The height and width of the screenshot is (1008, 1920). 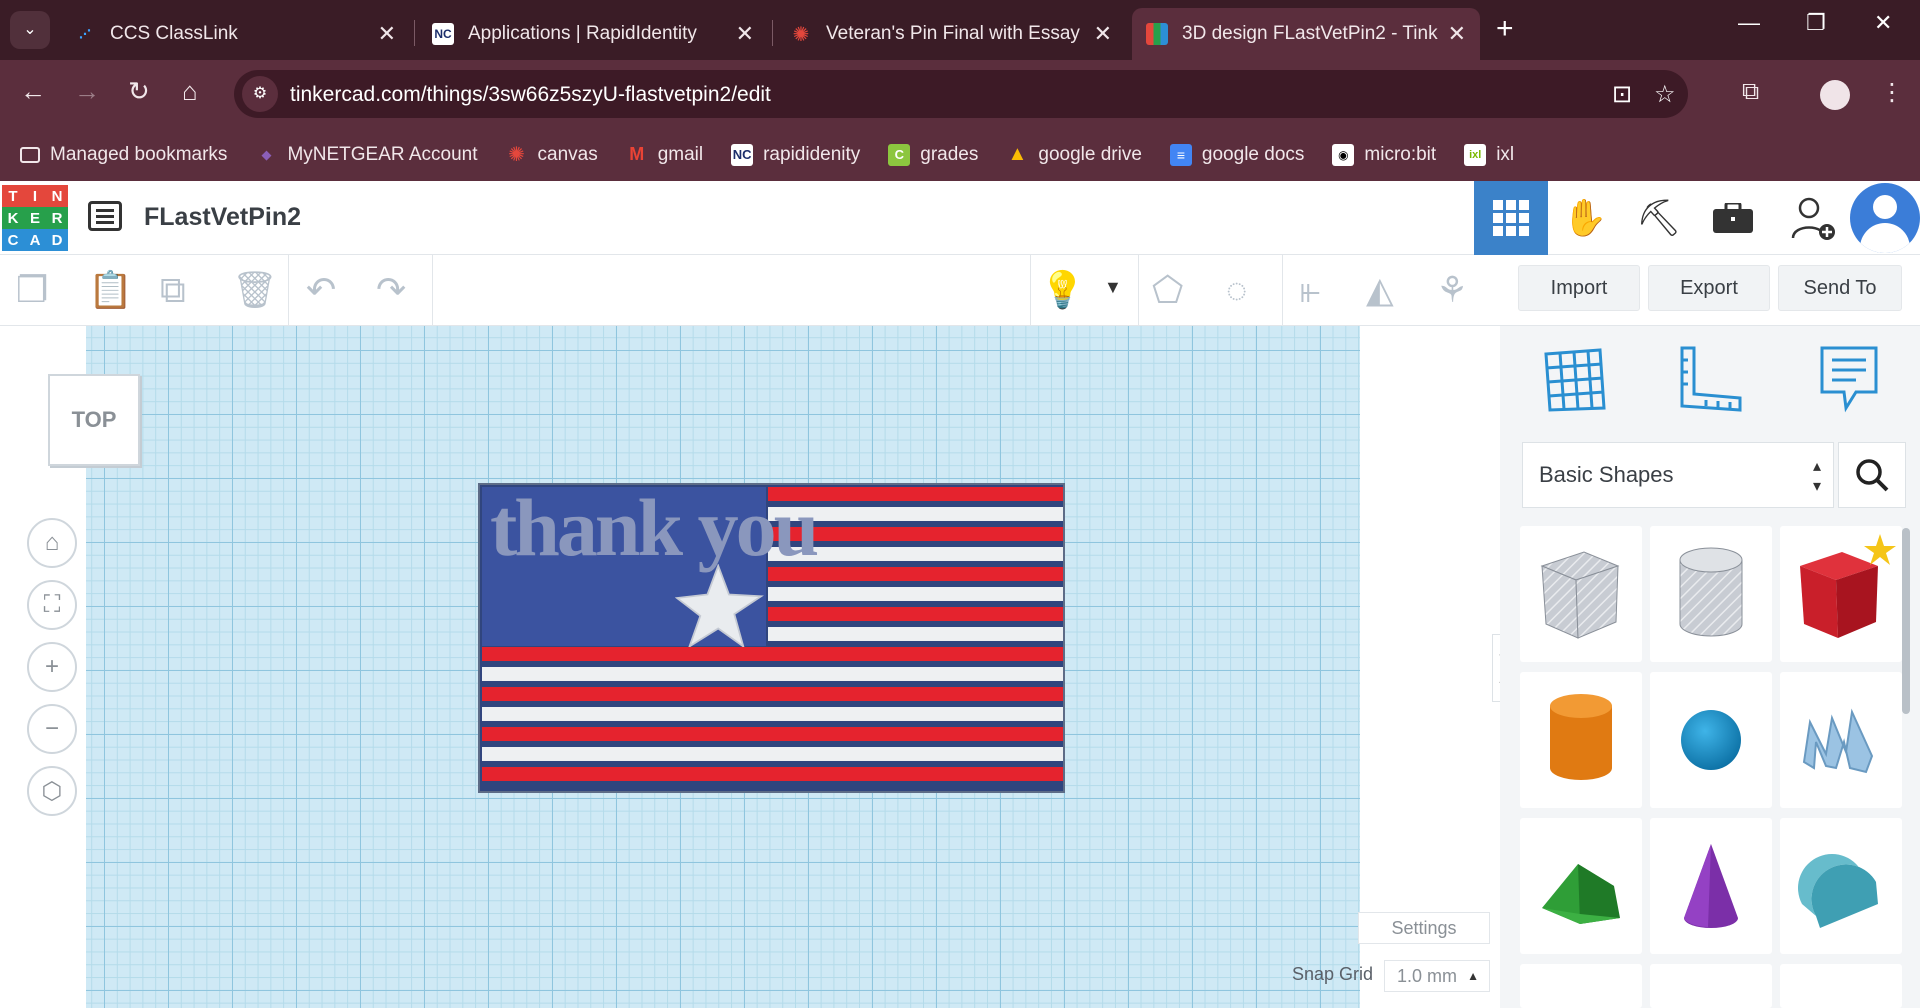 What do you see at coordinates (235, 34) in the screenshot?
I see `tab-classlink: ⋰ CCS ClassLink ✕` at bounding box center [235, 34].